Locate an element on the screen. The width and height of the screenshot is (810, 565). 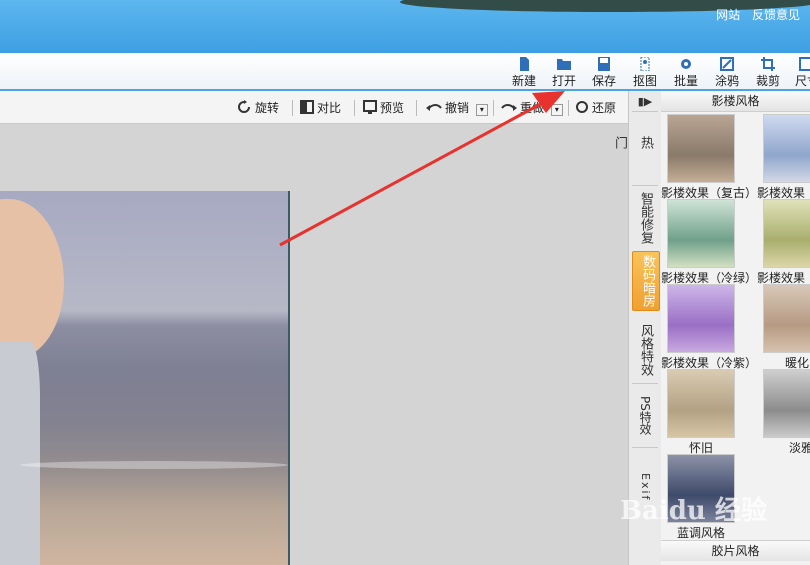
undo-button: 撤销 ▾ is located at coordinates (457, 107).